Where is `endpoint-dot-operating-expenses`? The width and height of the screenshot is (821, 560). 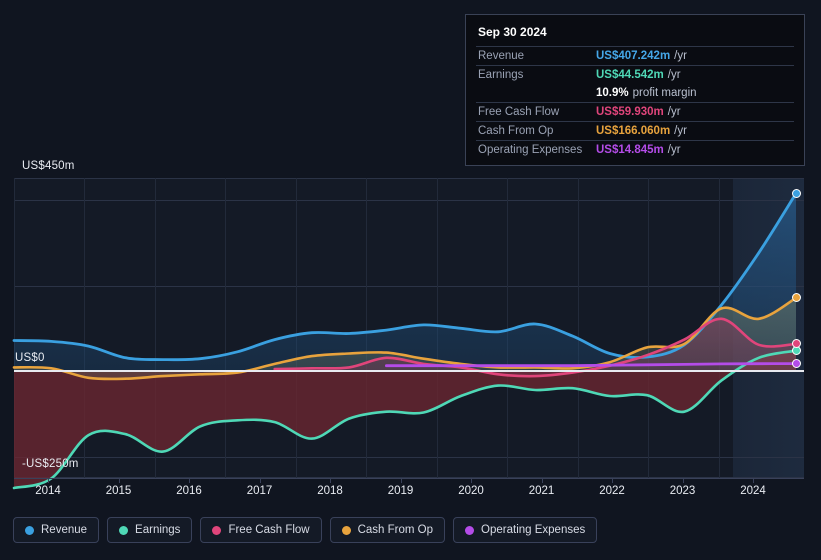 endpoint-dot-operating-expenses is located at coordinates (796, 364).